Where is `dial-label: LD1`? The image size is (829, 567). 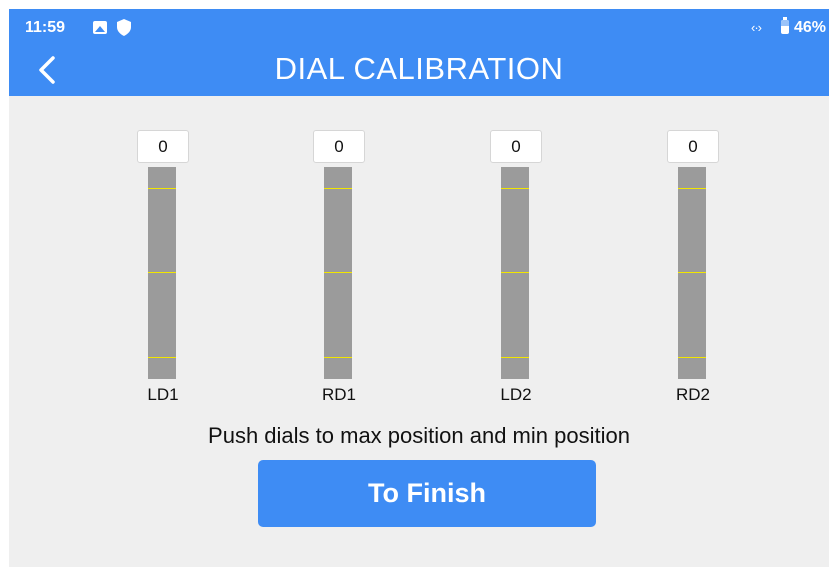 dial-label: LD1 is located at coordinates (163, 394).